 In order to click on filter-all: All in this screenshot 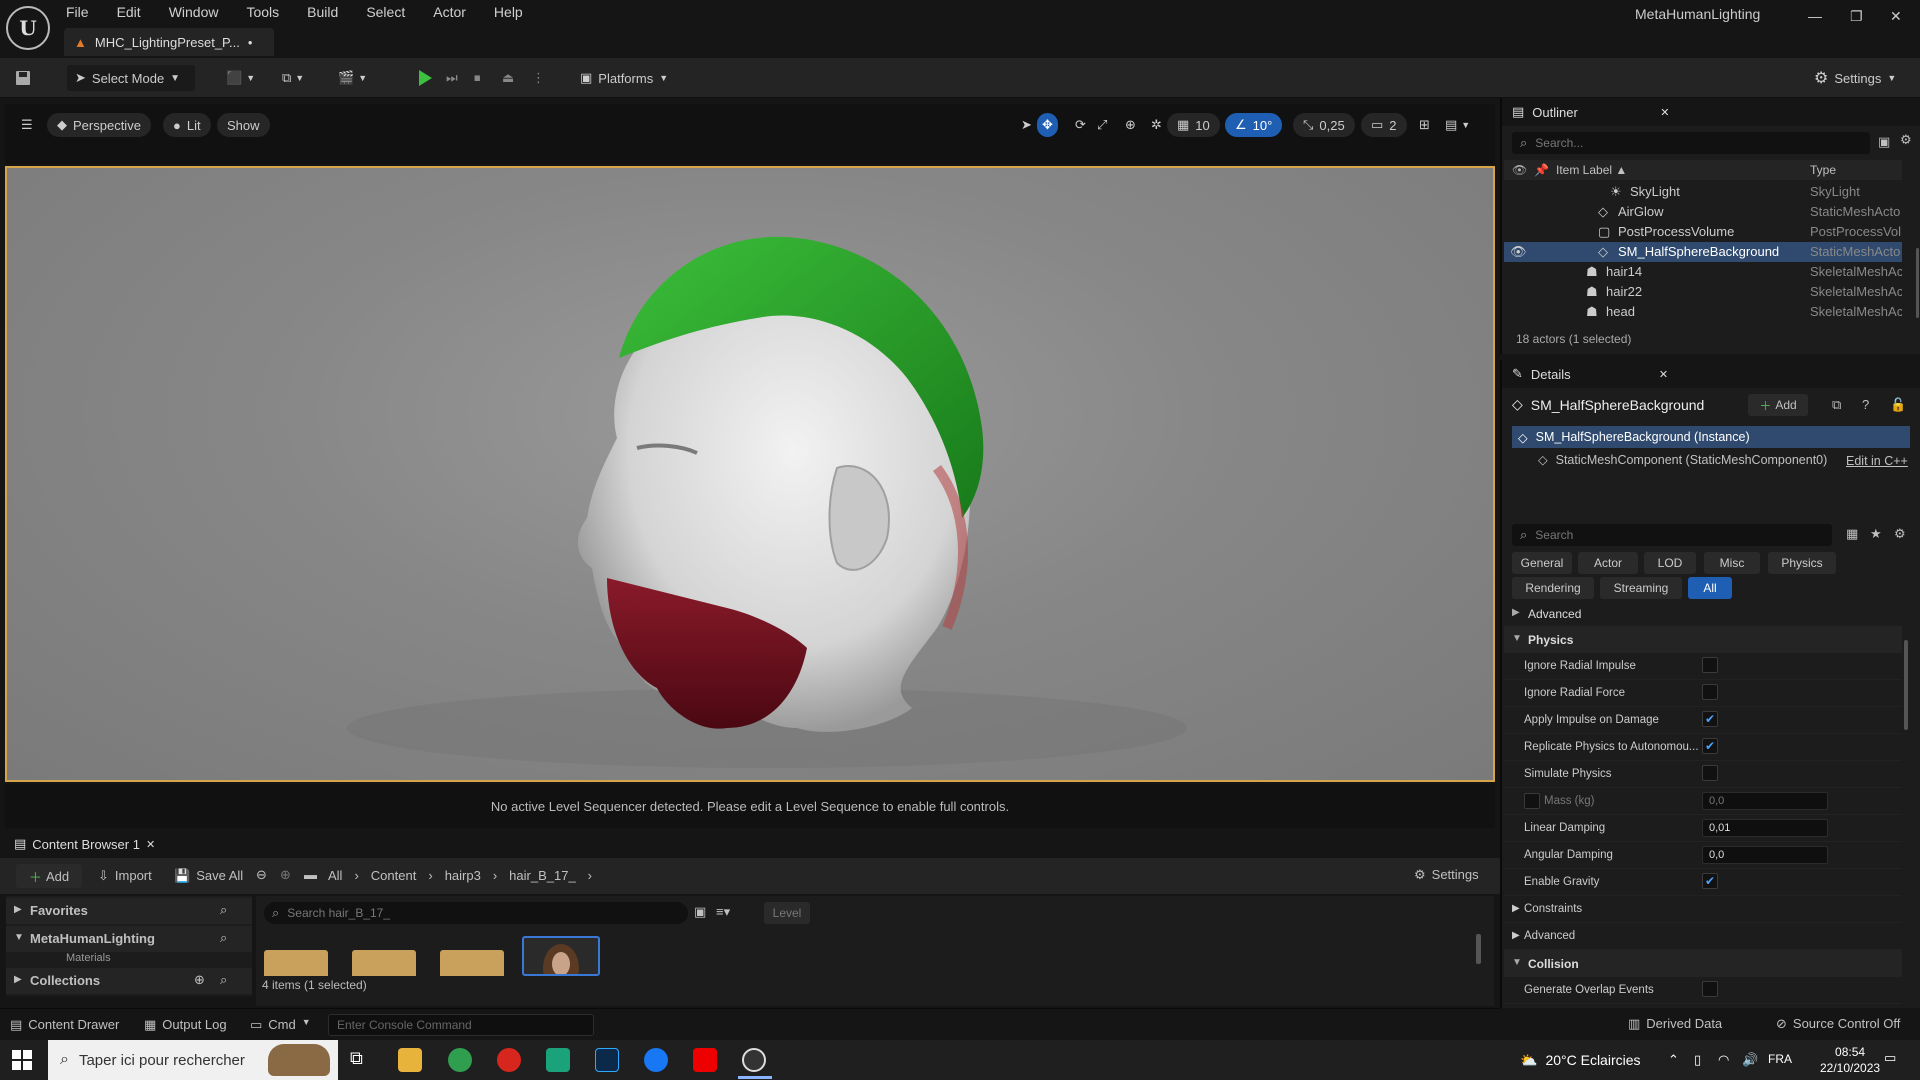, I will do `click(1710, 588)`.